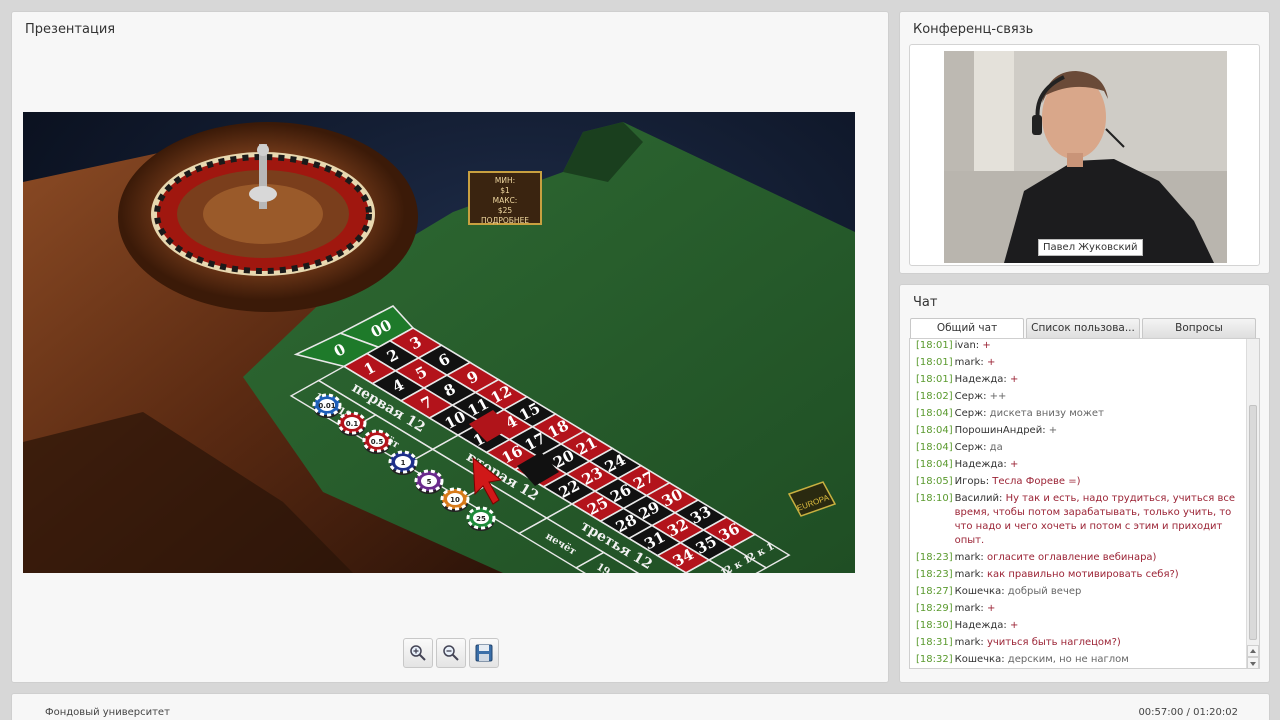  Describe the element at coordinates (1188, 712) in the screenshot. I see `playback-time: 00:57:00 / 01:20:02` at that location.